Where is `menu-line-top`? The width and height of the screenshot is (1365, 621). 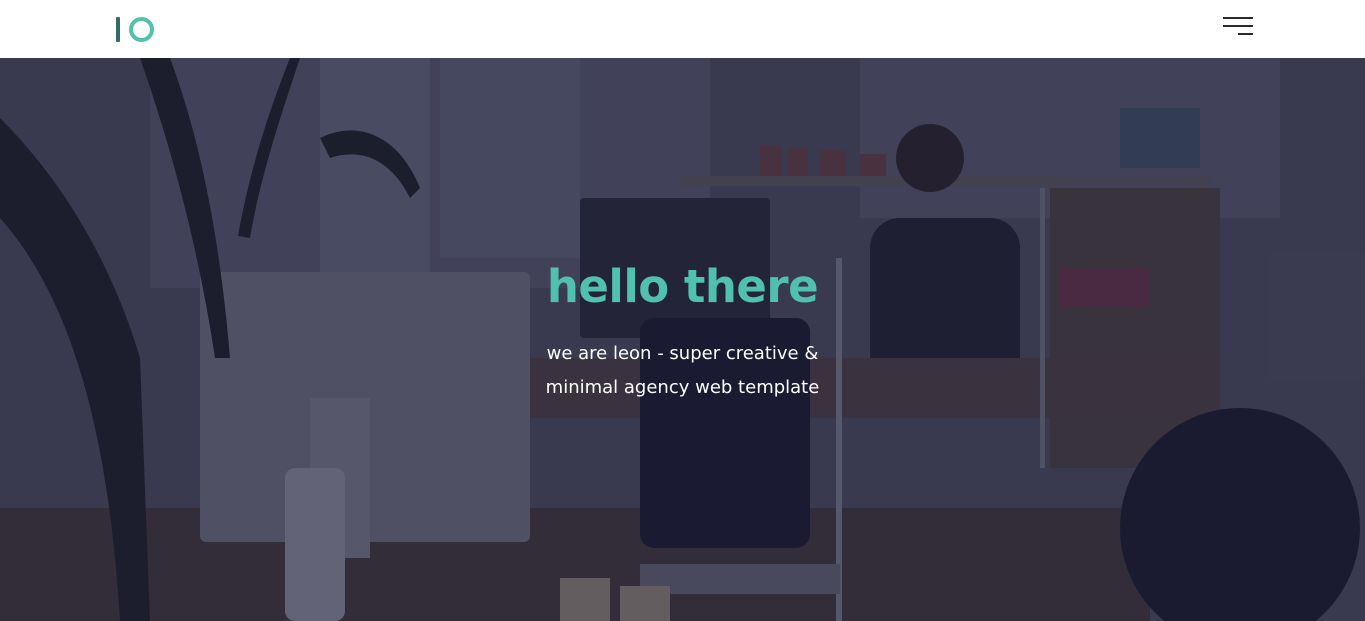
menu-line-top is located at coordinates (1238, 18).